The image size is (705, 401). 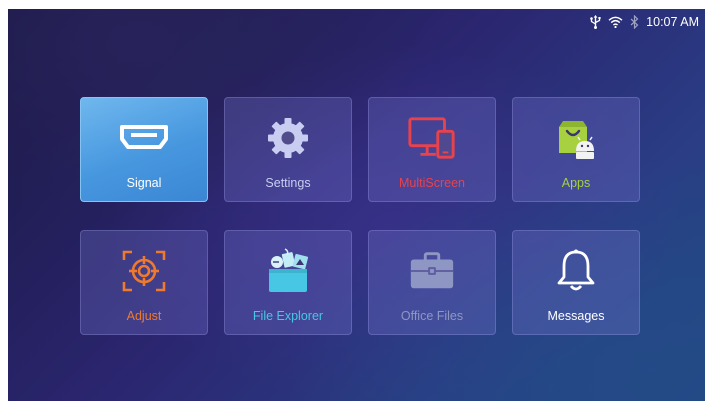 I want to click on tile-apps: Apps, so click(x=576, y=149).